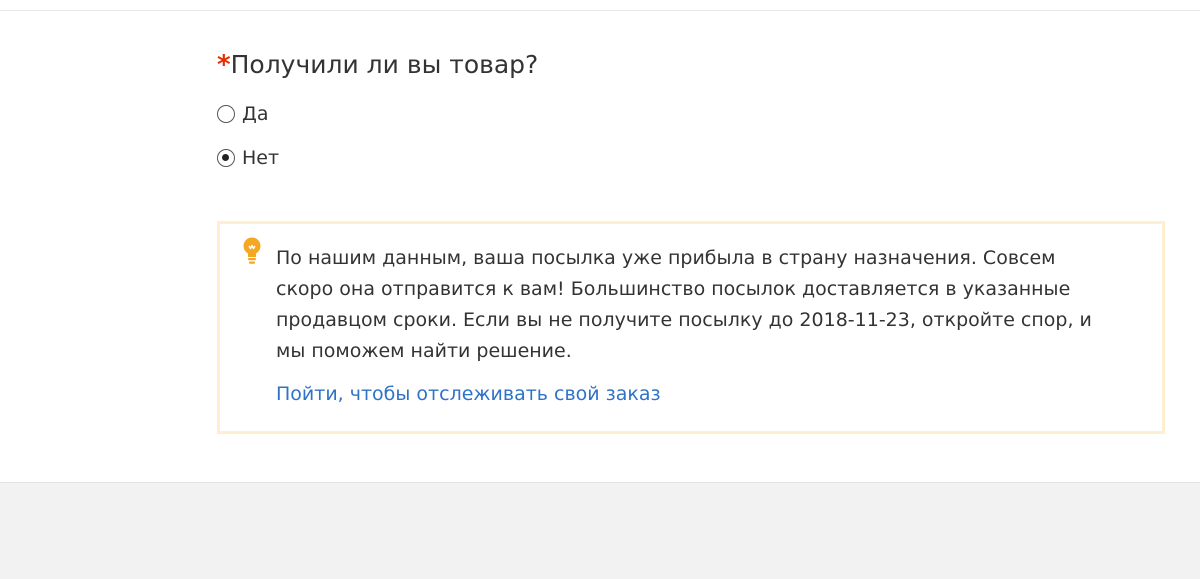 Image resolution: width=1200 pixels, height=579 pixels. I want to click on lightbulb-icon, so click(252, 250).